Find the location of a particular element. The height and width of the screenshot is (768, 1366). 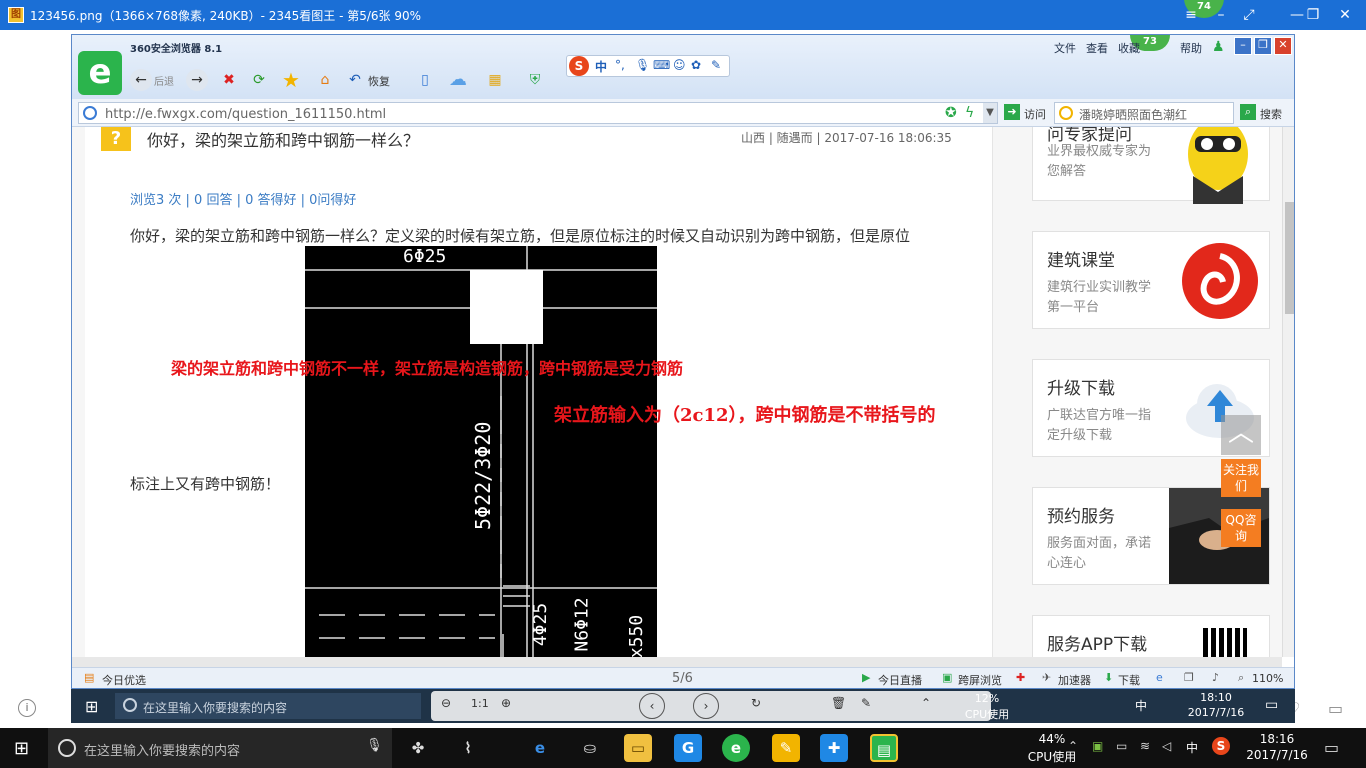

restore-label: 恢复 is located at coordinates (379, 81).